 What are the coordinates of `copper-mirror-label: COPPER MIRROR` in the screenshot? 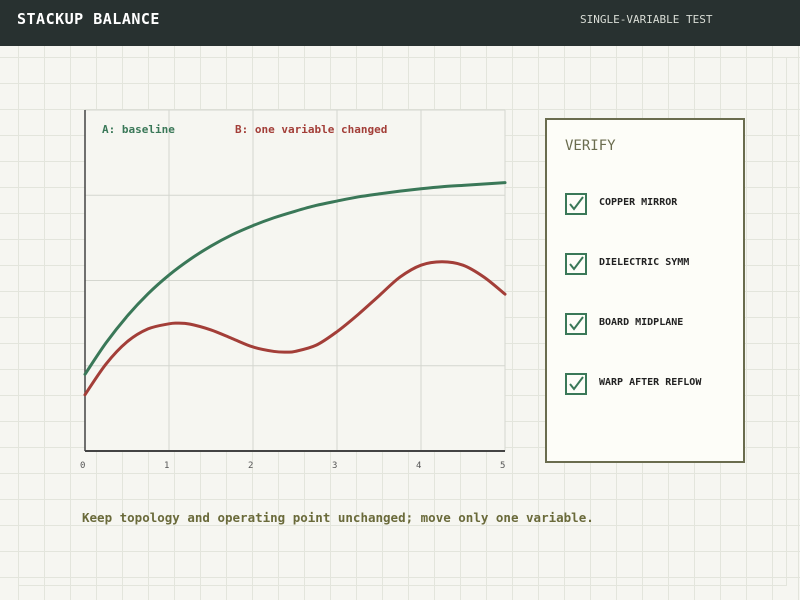 It's located at (638, 202).